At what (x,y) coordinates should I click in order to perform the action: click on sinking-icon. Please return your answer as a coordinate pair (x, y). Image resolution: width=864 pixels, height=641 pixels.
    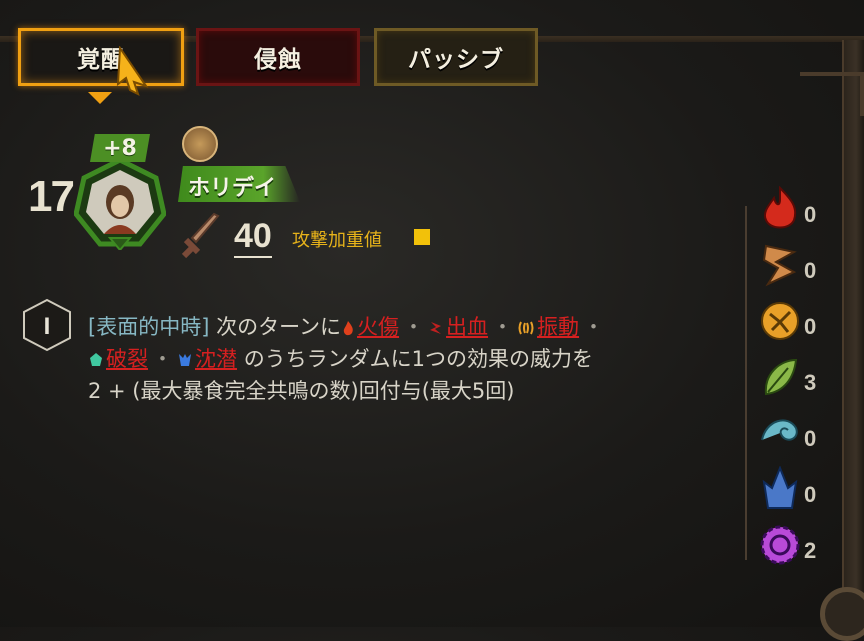
    Looking at the image, I should click on (185, 361).